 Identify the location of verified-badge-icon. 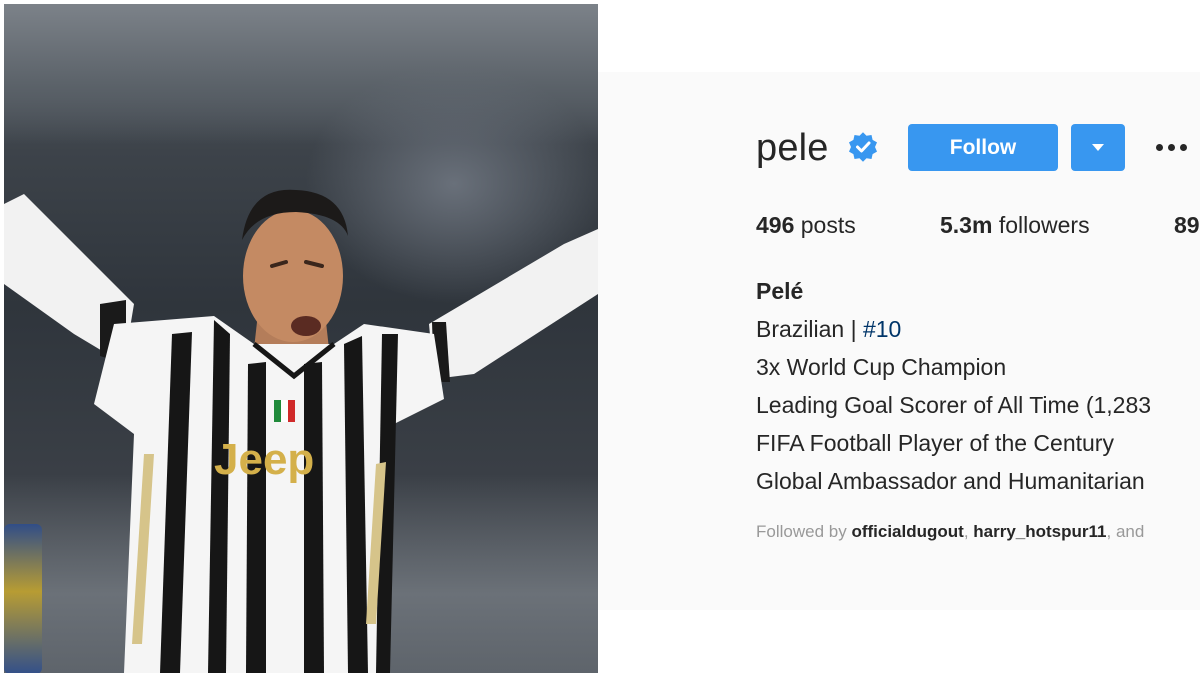
(863, 147).